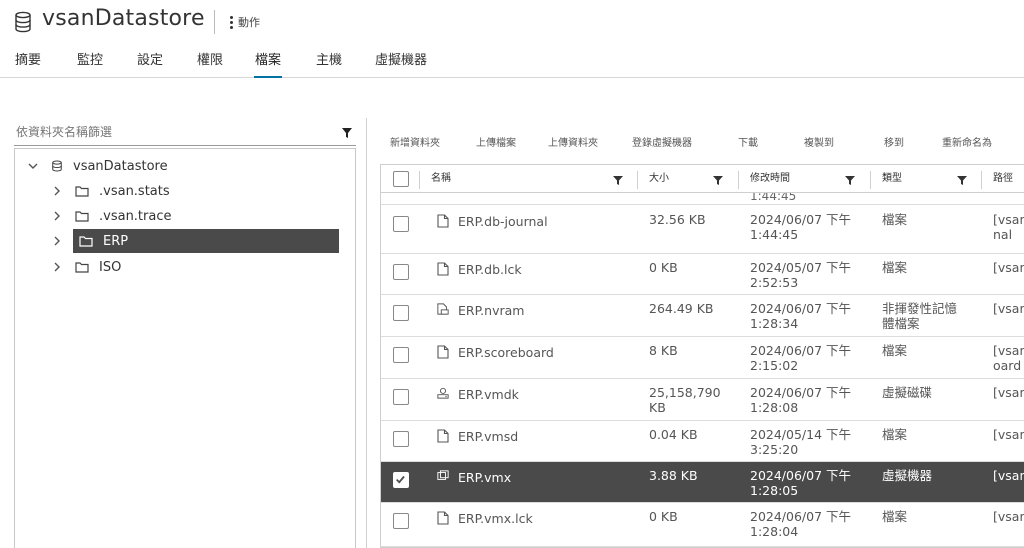  I want to click on select-all-checkbox, so click(401, 179).